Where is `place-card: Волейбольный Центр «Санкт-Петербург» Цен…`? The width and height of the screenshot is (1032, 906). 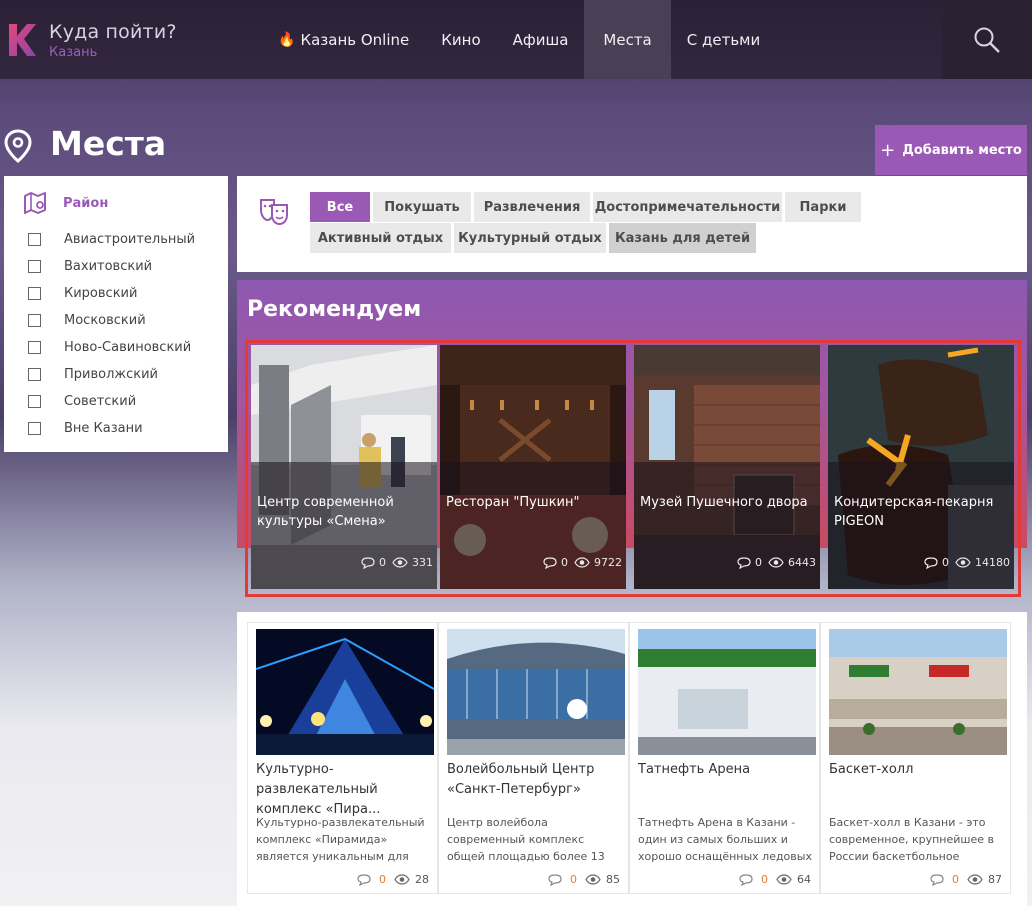 place-card: Волейбольный Центр «Санкт-Петербург» Цен… is located at coordinates (533, 758).